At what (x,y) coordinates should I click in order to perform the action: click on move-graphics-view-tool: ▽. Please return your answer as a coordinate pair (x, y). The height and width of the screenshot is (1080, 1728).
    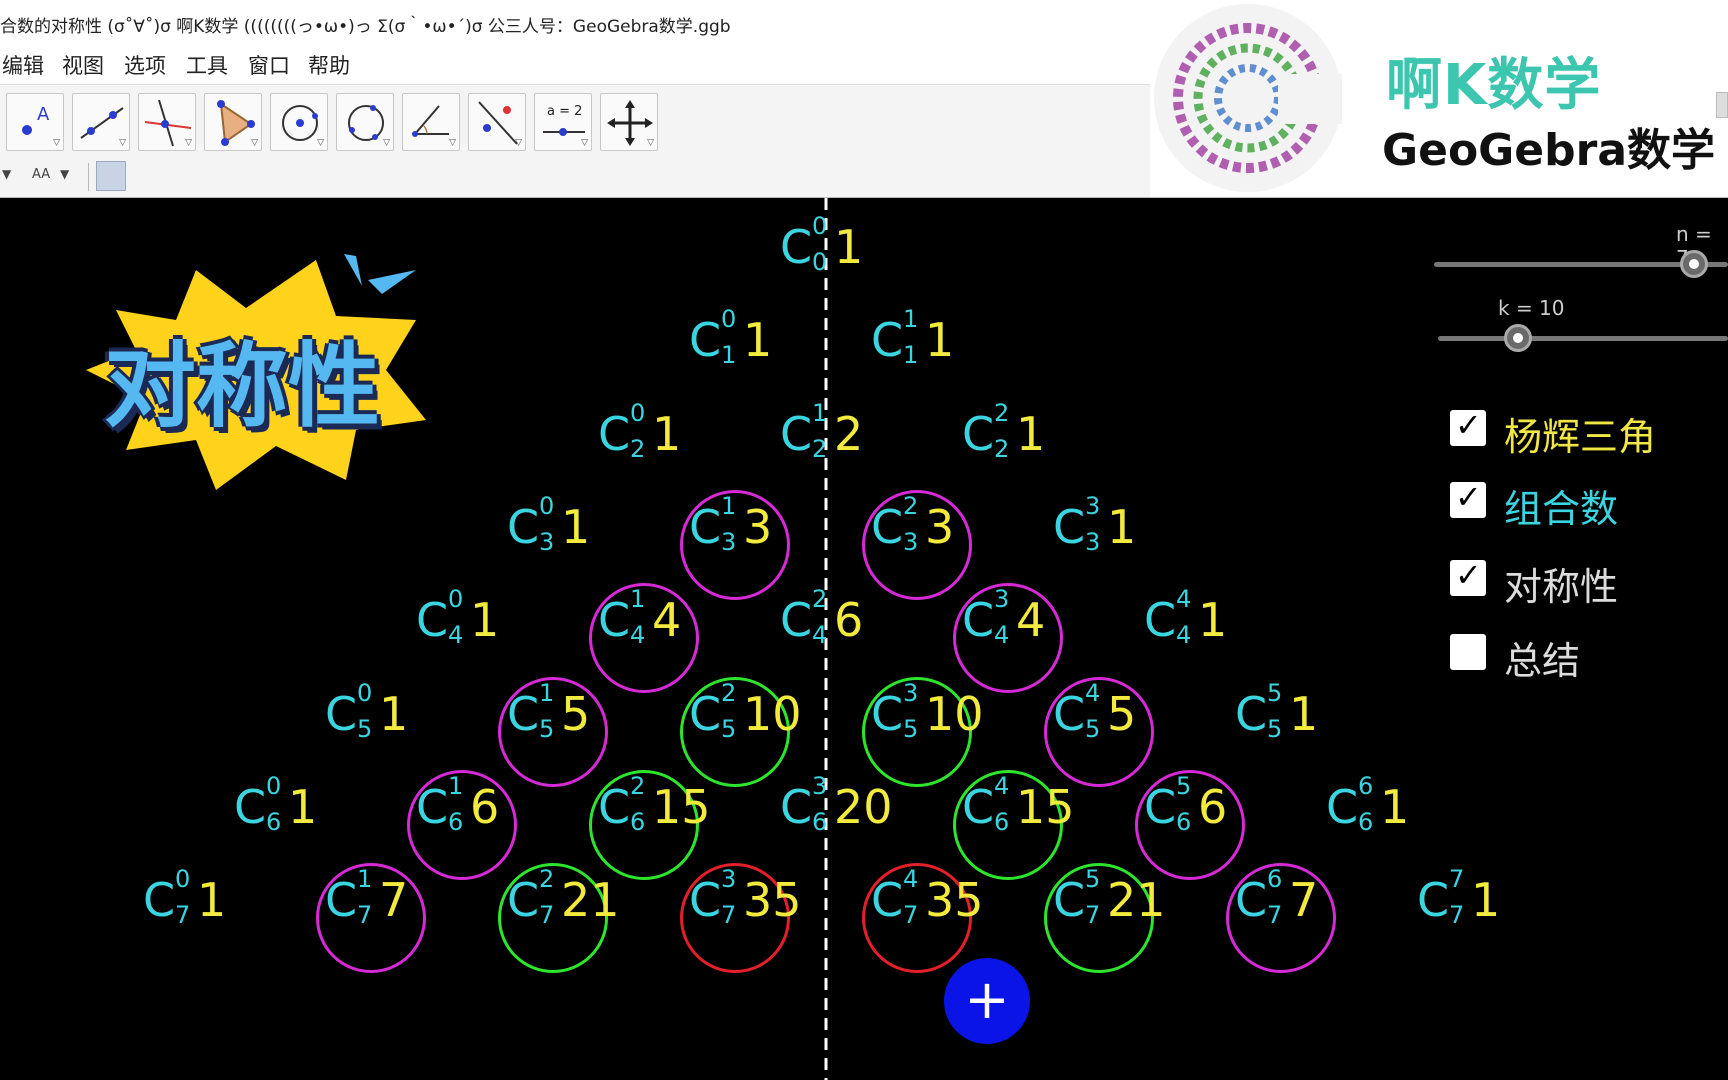
    Looking at the image, I should click on (629, 122).